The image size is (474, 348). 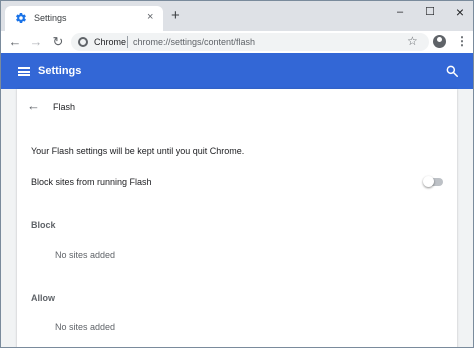 I want to click on subpage-title: Flash, so click(x=64, y=107).